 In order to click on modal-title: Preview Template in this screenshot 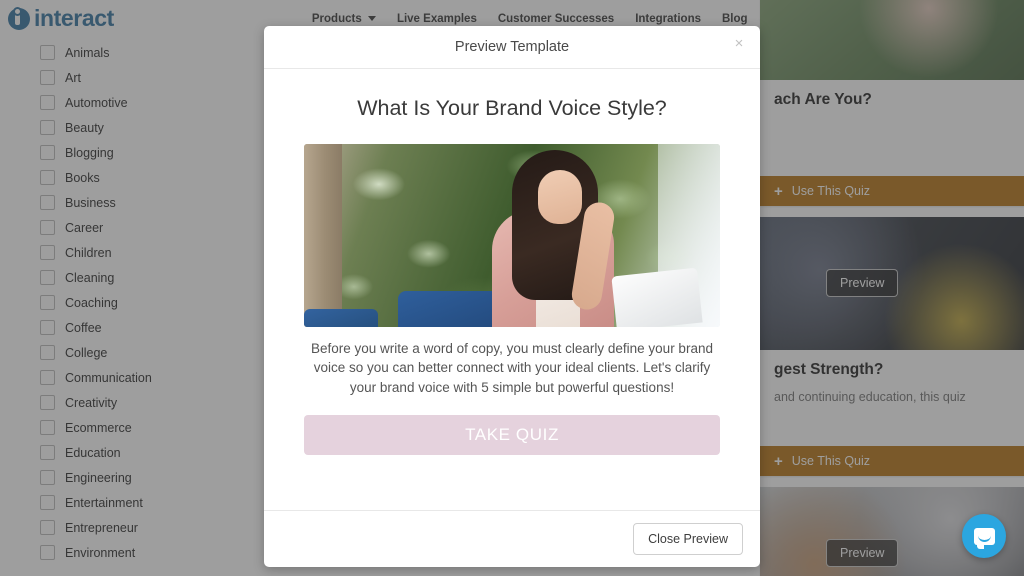, I will do `click(512, 47)`.